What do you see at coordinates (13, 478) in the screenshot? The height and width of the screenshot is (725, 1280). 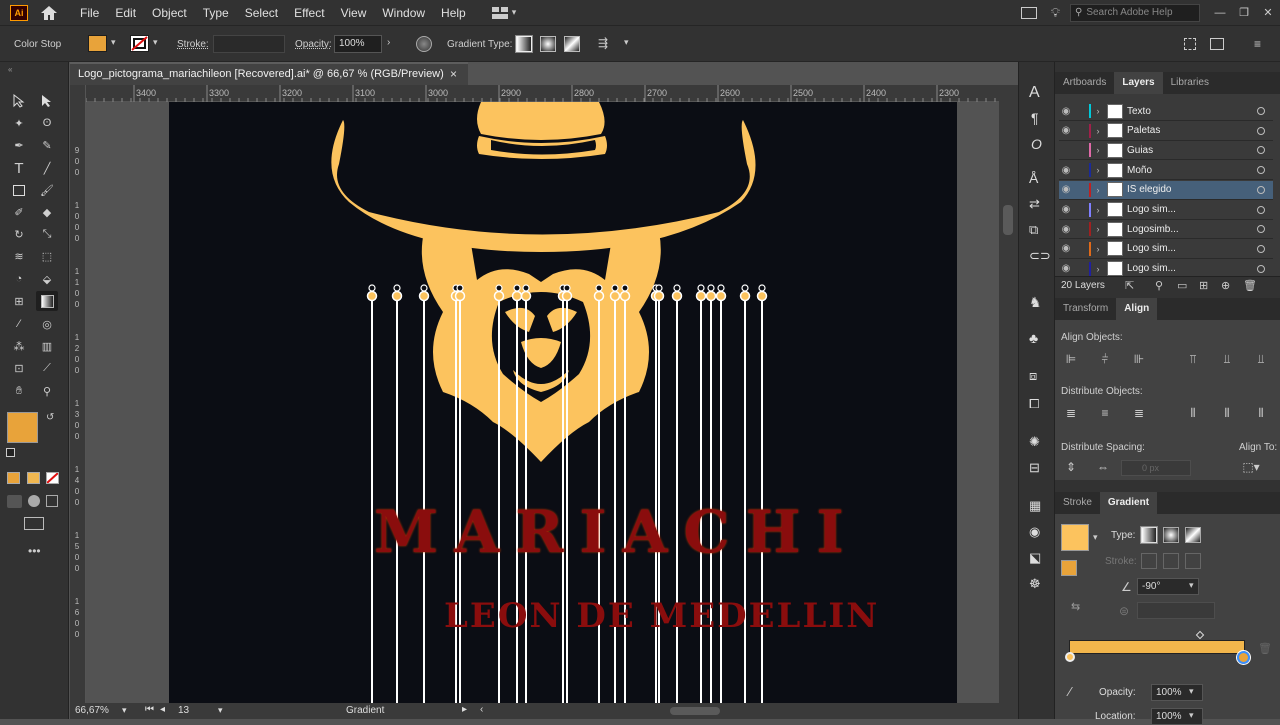 I see `color-mode-icon` at bounding box center [13, 478].